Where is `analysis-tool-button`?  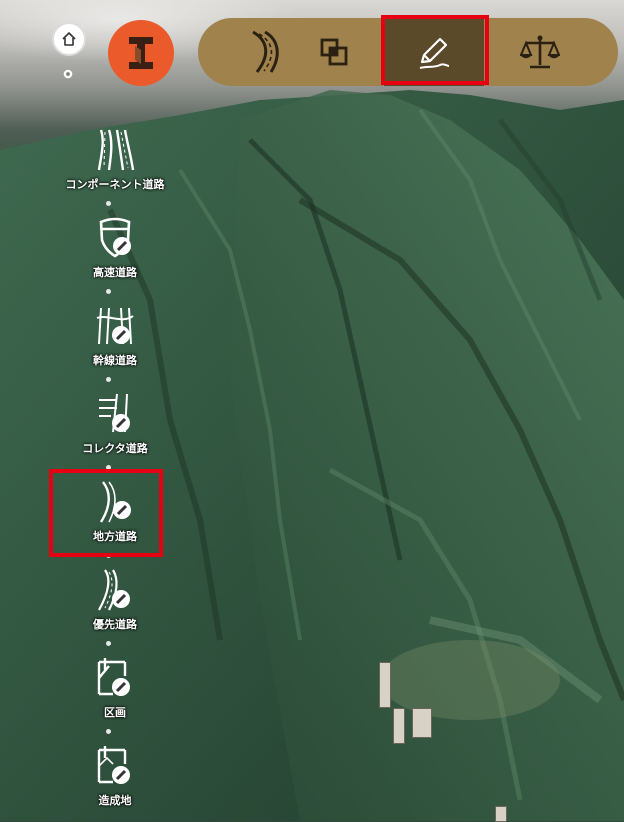
analysis-tool-button is located at coordinates (540, 52).